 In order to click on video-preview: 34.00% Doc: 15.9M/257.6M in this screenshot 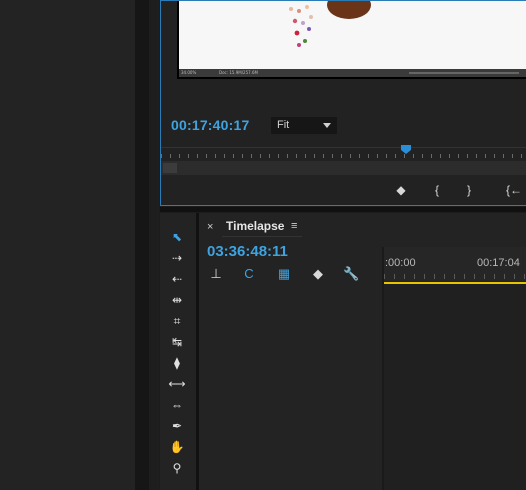, I will do `click(351, 39)`.